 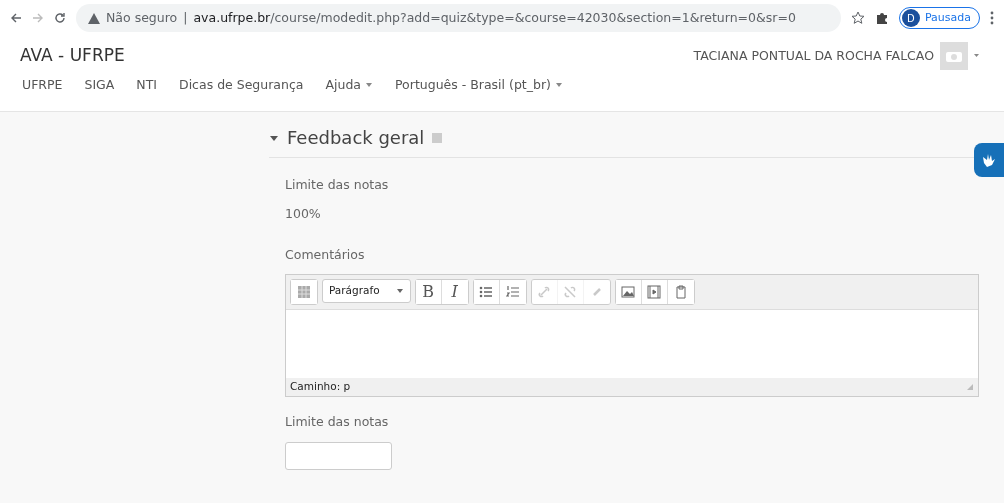 What do you see at coordinates (38, 18) in the screenshot?
I see `forward-icon` at bounding box center [38, 18].